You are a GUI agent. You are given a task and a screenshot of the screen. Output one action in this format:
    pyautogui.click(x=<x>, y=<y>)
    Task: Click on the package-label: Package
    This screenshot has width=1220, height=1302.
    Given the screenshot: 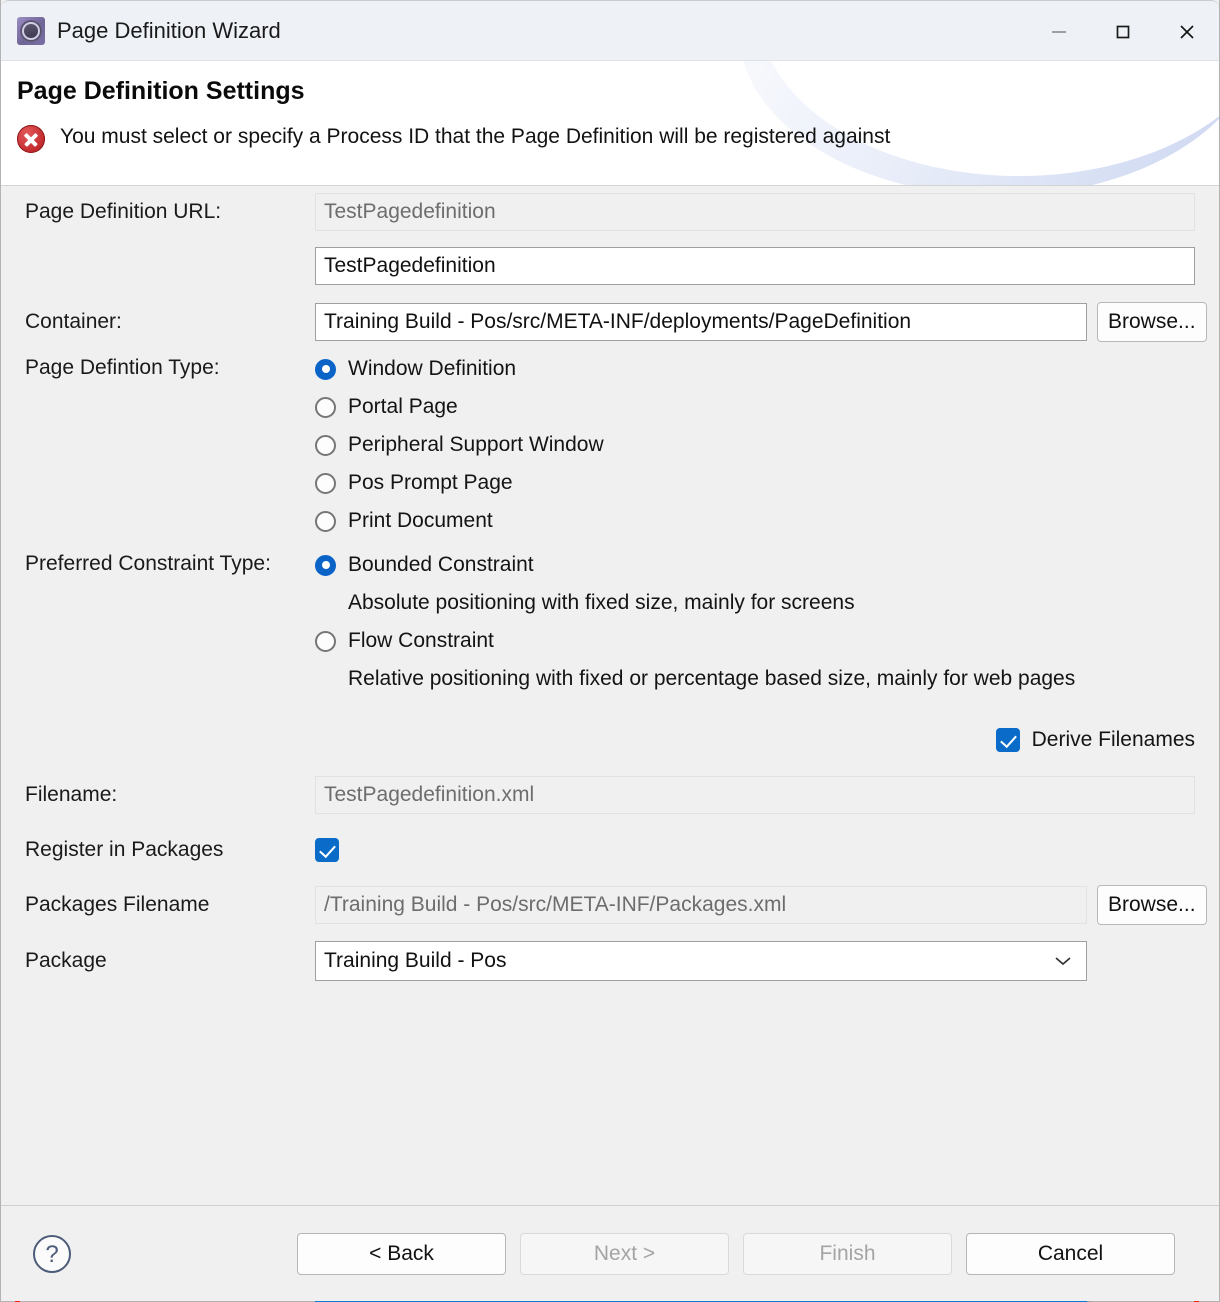 What is the action you would take?
    pyautogui.click(x=66, y=960)
    